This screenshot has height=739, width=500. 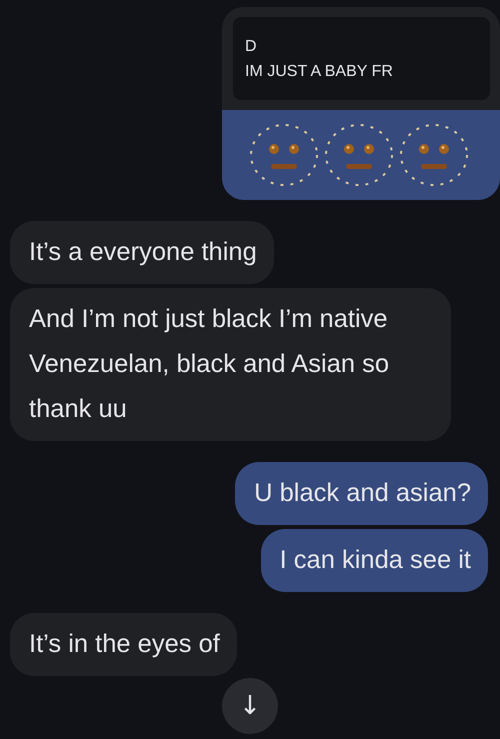 What do you see at coordinates (361, 493) in the screenshot?
I see `message-bubble: U black and asian?` at bounding box center [361, 493].